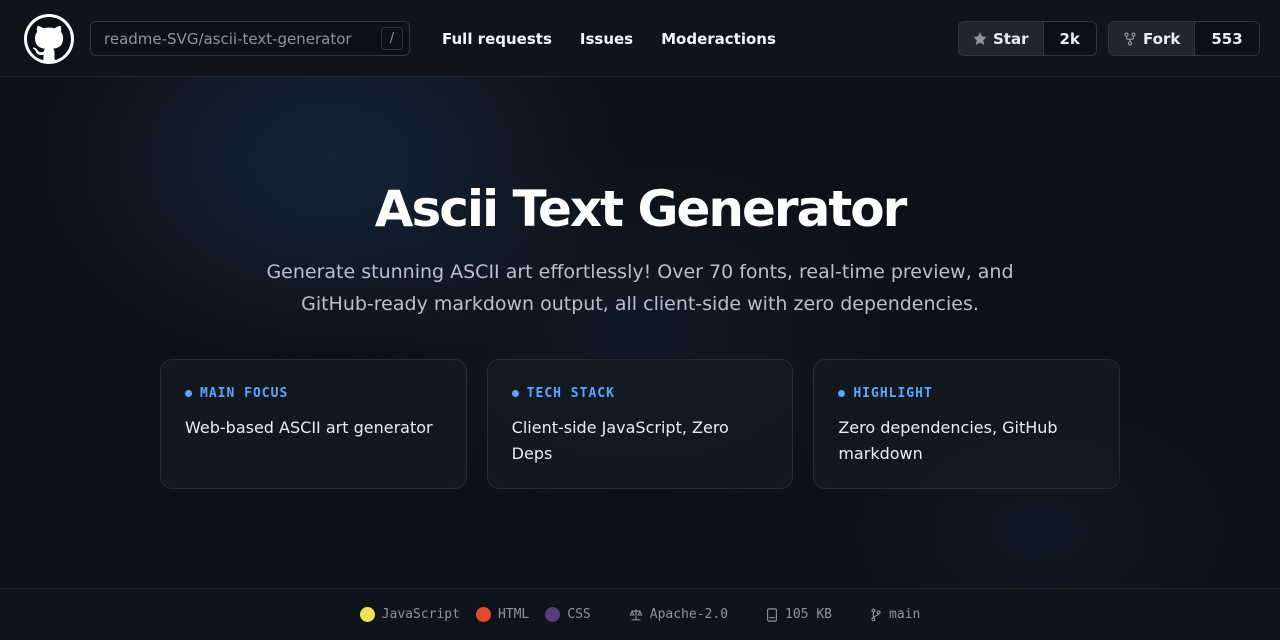 The image size is (1280, 640). I want to click on language-css: CSS, so click(568, 614).